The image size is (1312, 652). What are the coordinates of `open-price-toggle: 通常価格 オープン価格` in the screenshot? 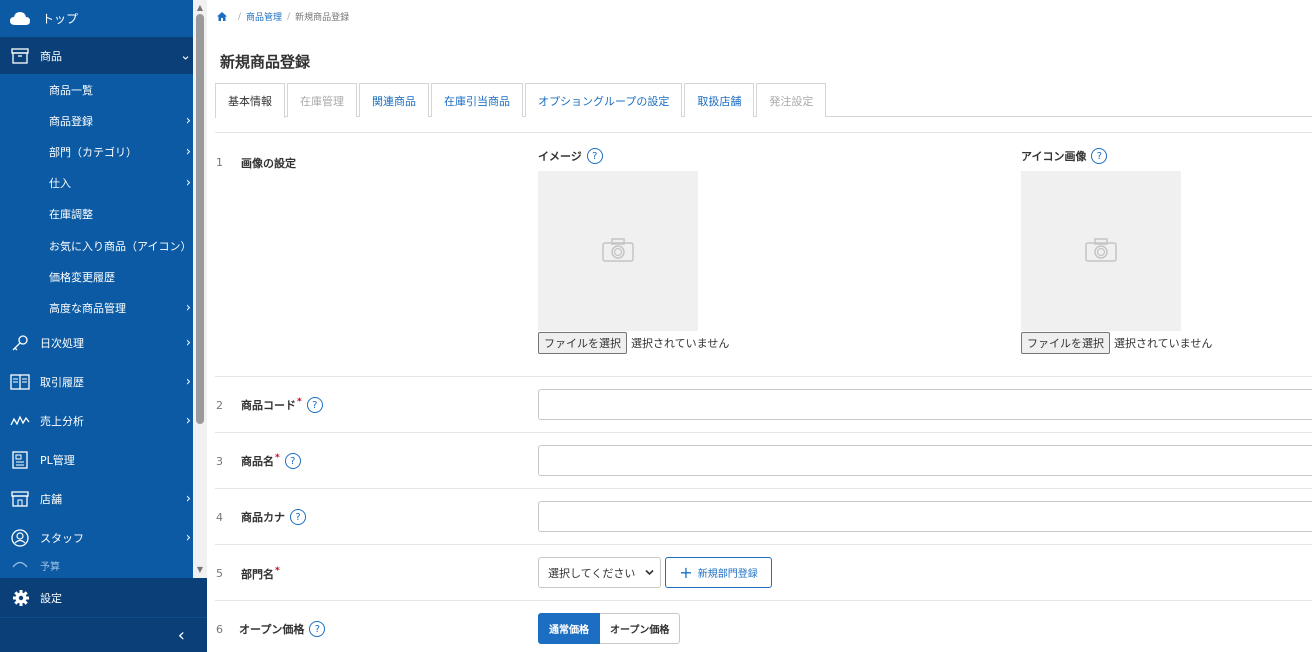 It's located at (609, 628).